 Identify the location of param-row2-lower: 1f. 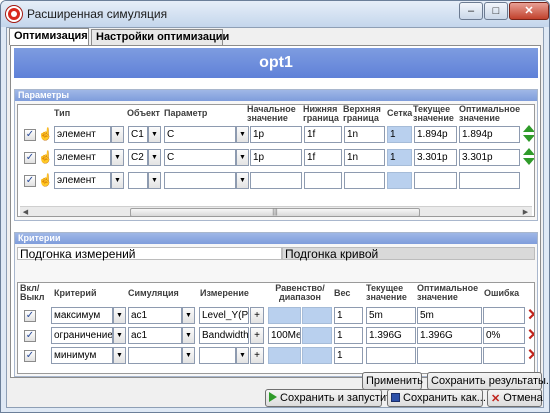
(323, 157).